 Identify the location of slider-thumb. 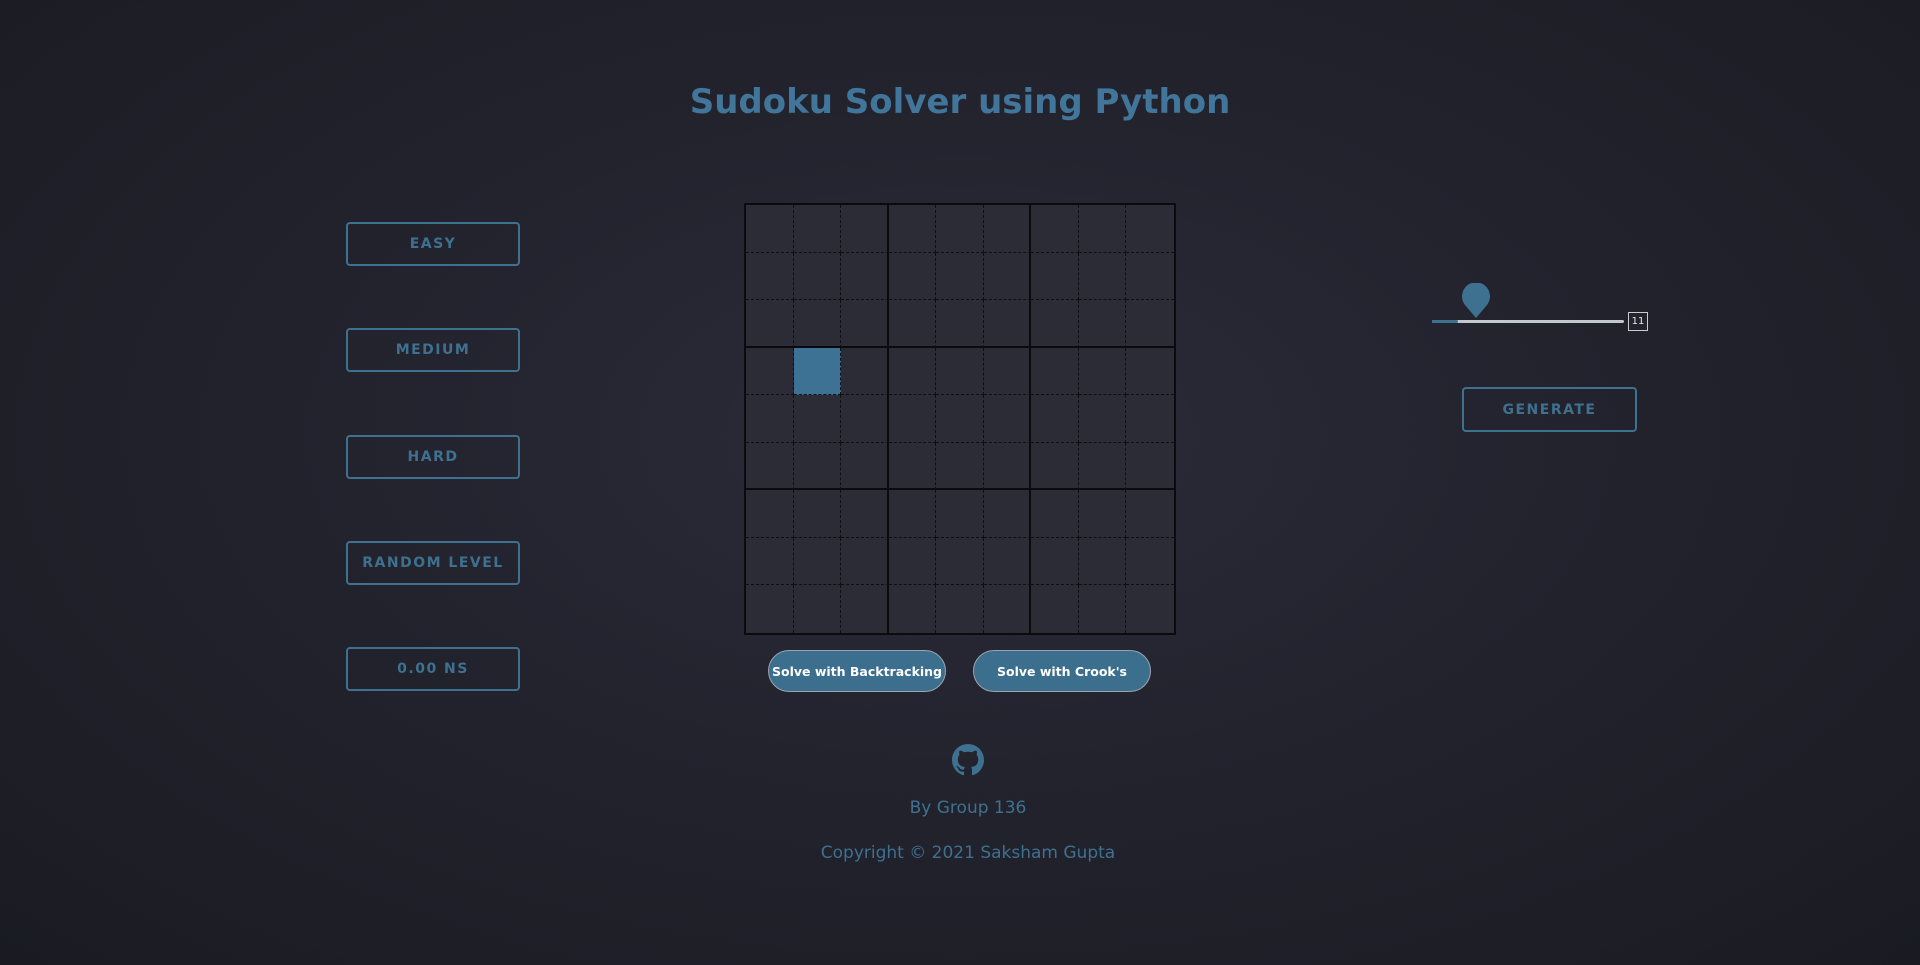
(1476, 301).